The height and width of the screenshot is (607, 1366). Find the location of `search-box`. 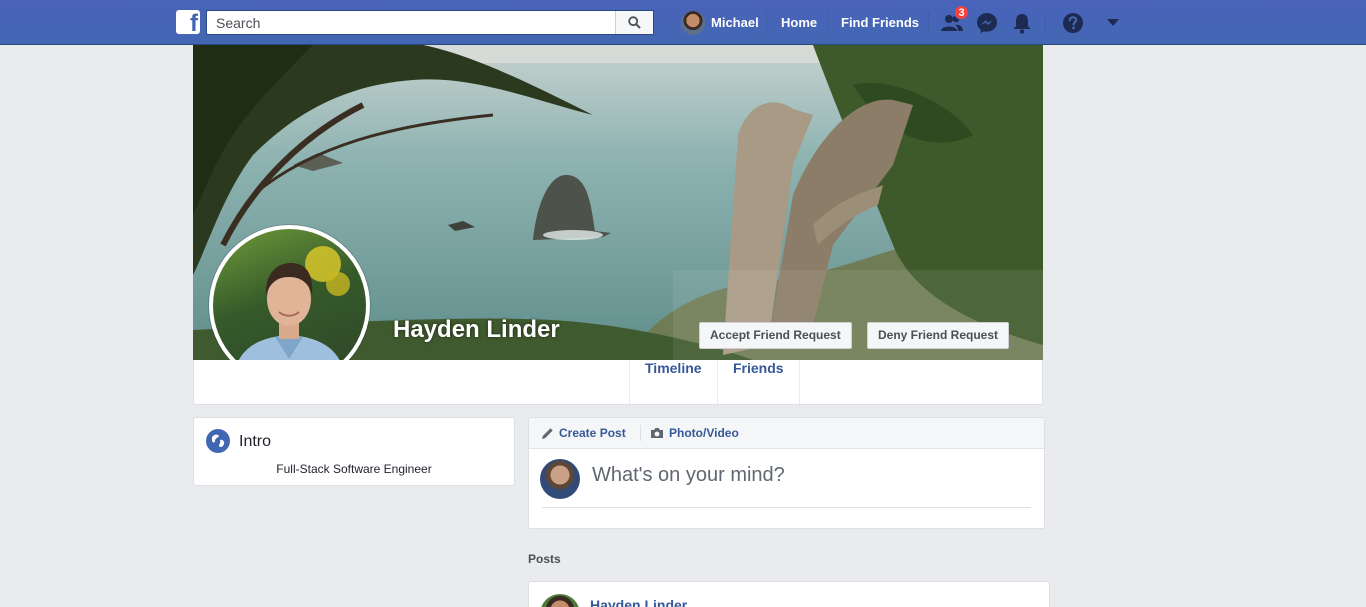

search-box is located at coordinates (430, 22).